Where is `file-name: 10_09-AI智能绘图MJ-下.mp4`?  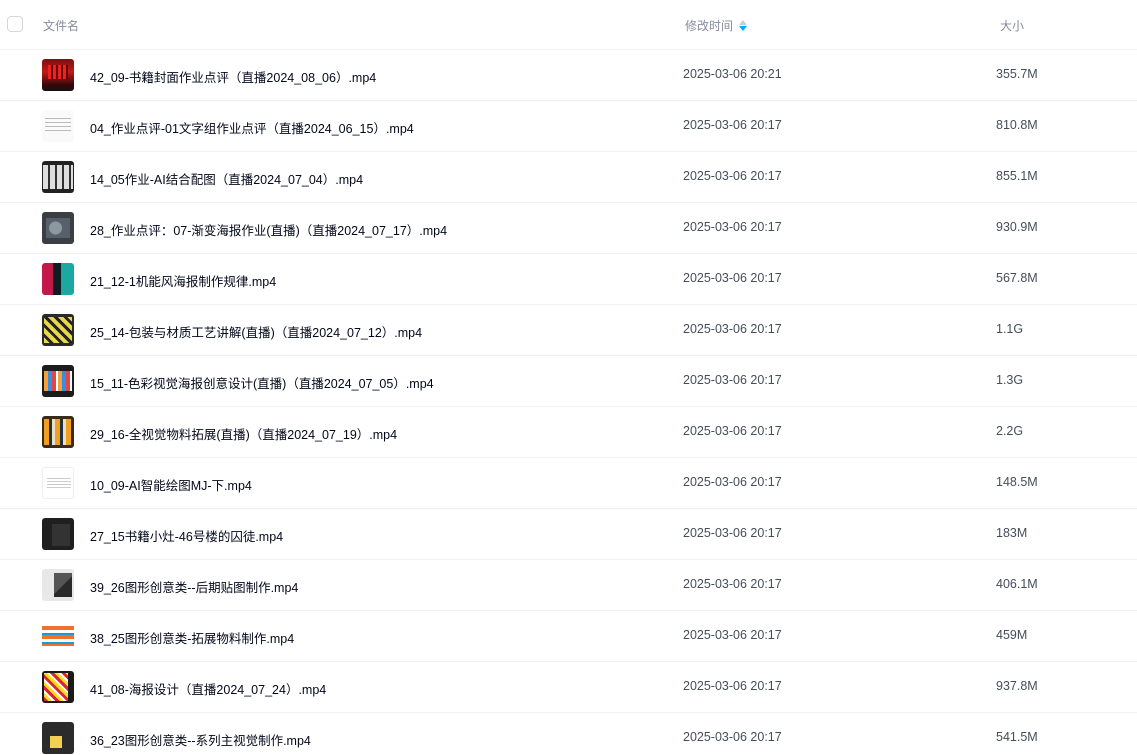 file-name: 10_09-AI智能绘图MJ-下.mp4 is located at coordinates (171, 484).